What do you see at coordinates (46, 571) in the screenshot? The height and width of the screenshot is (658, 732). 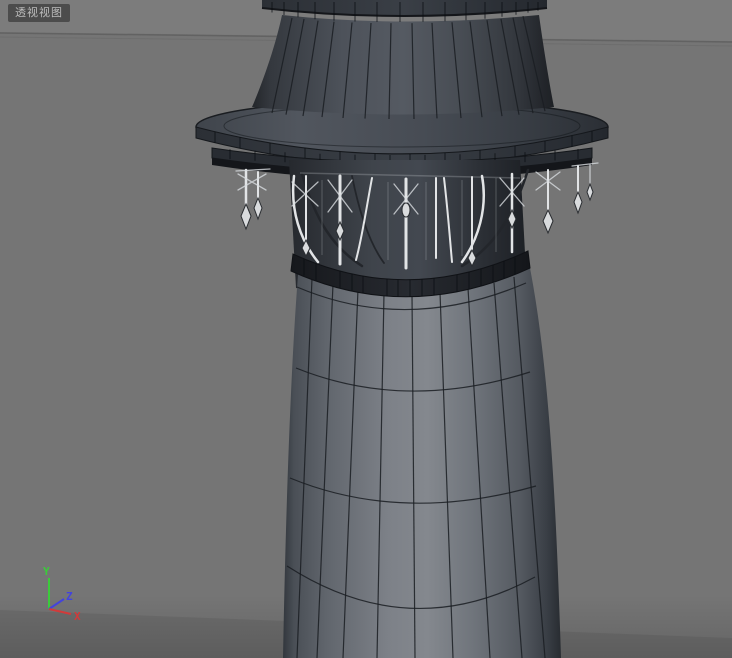 I see `axis-y-label: Y` at bounding box center [46, 571].